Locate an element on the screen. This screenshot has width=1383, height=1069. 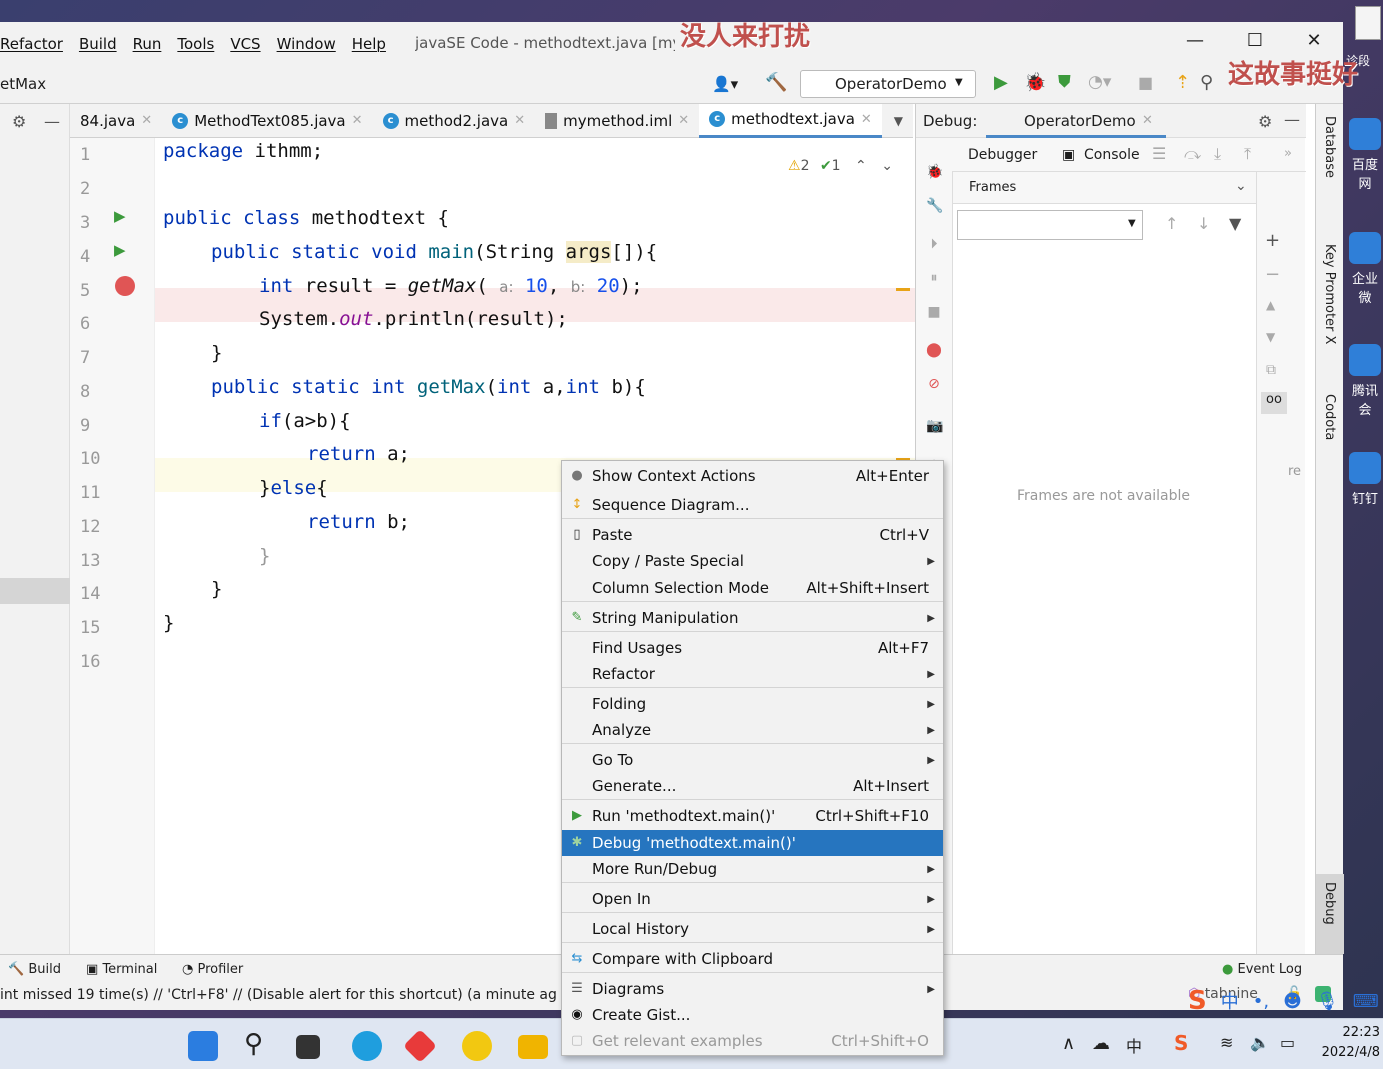
tab-mymethod-iml: mymethod.iml ✕ is located at coordinates (617, 121).